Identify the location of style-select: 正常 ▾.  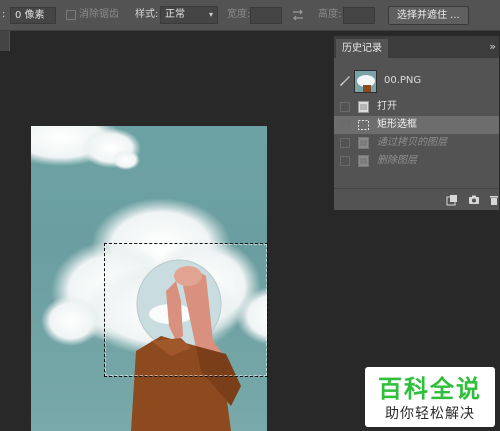
(189, 15).